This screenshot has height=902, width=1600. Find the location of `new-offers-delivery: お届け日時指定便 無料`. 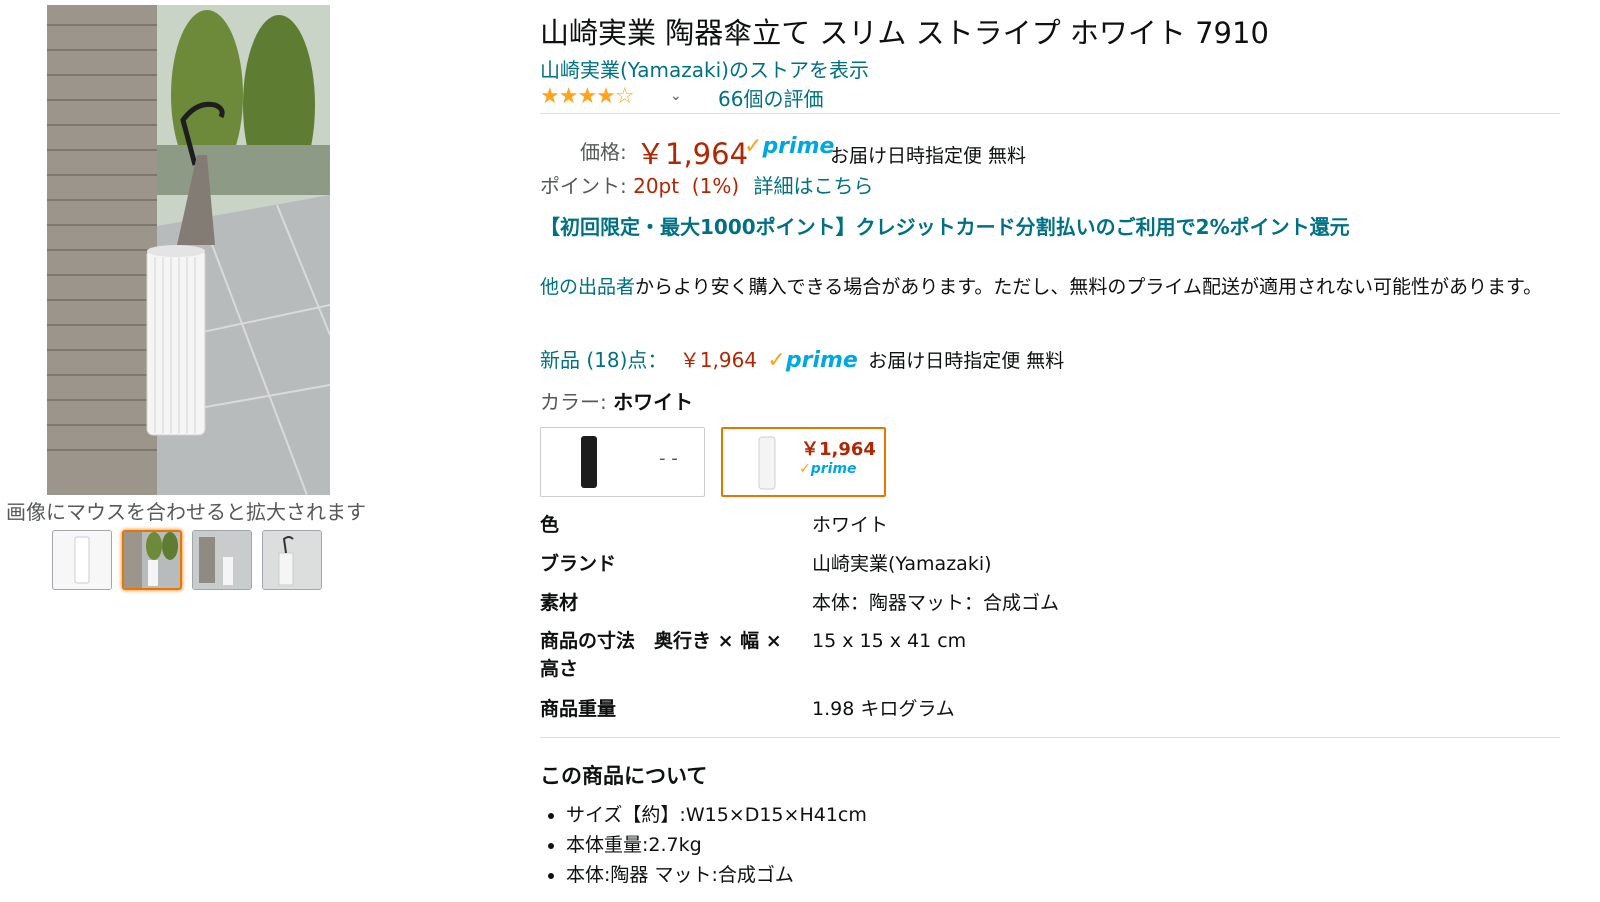

new-offers-delivery: お届け日時指定便 無料 is located at coordinates (966, 361).